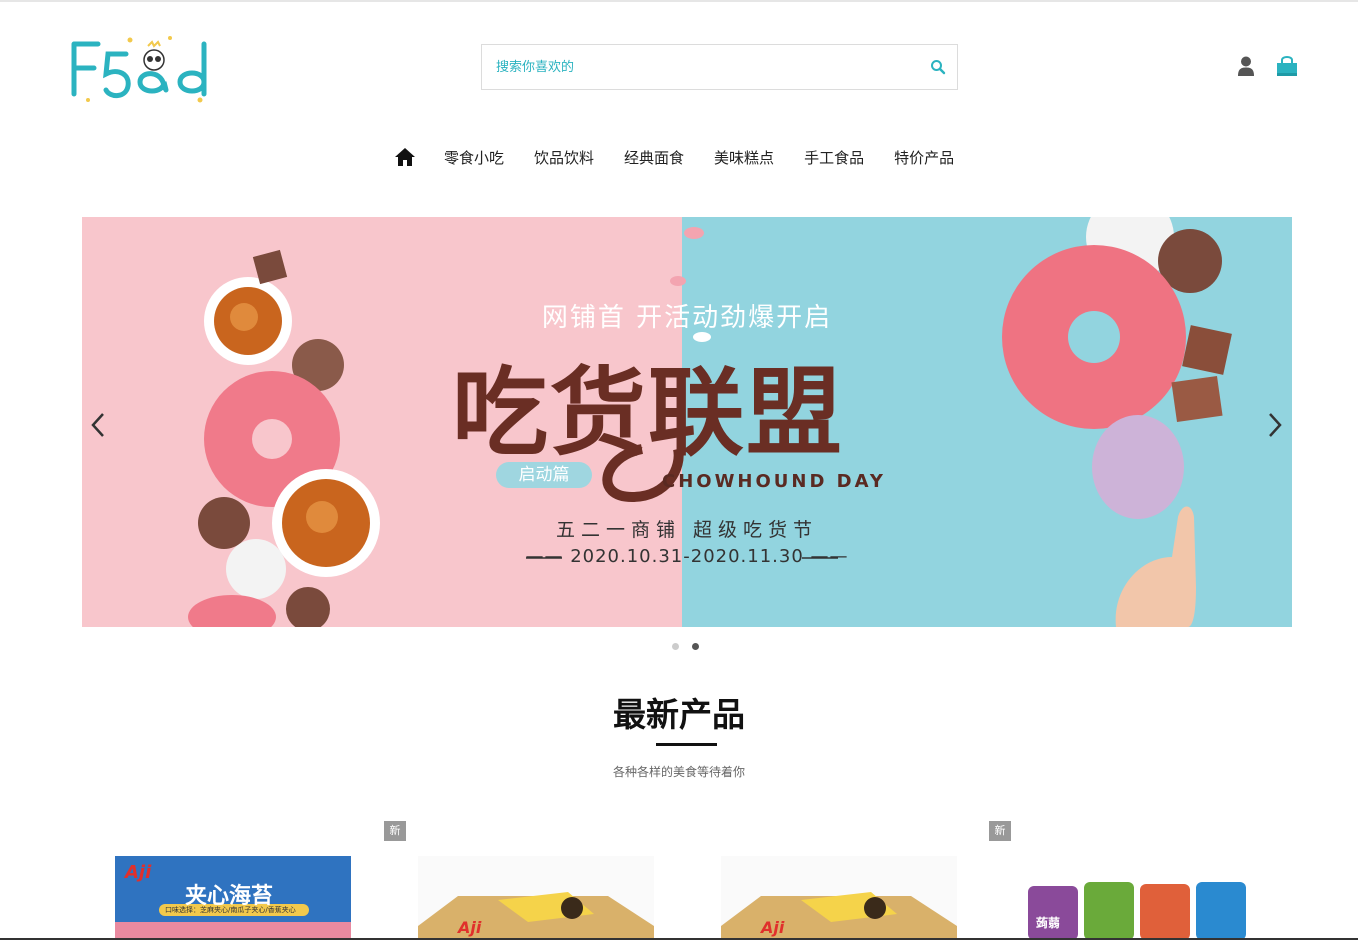  What do you see at coordinates (687, 318) in the screenshot?
I see `banner-subtitle: 网铺首 开活动劲爆开启` at bounding box center [687, 318].